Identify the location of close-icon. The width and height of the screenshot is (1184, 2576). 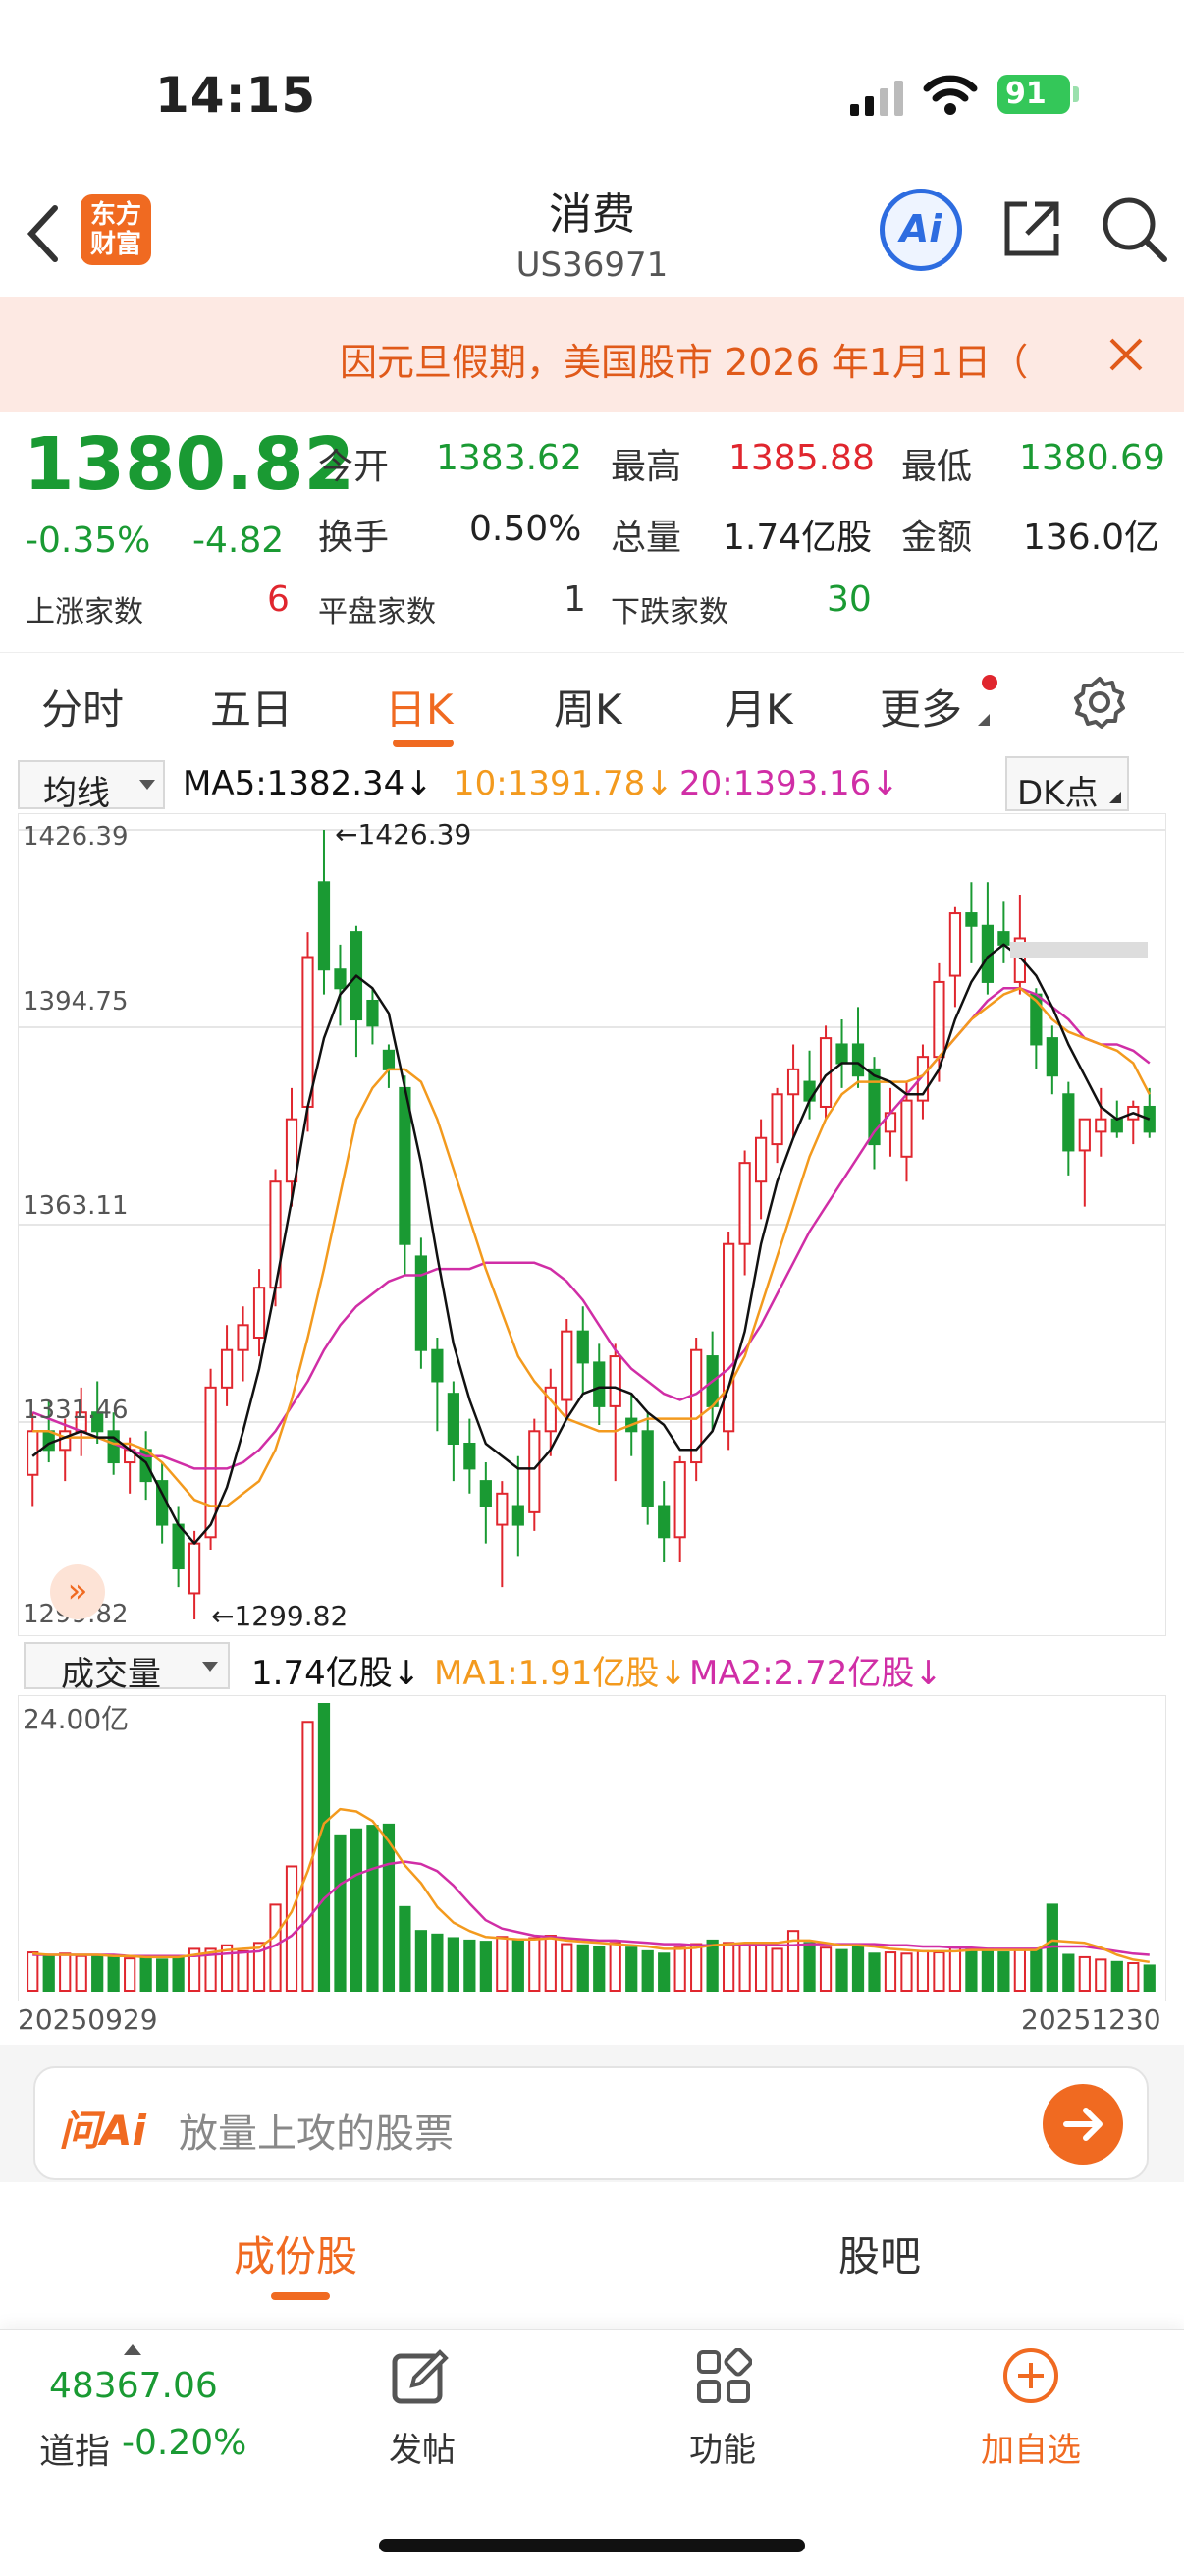
(1126, 356).